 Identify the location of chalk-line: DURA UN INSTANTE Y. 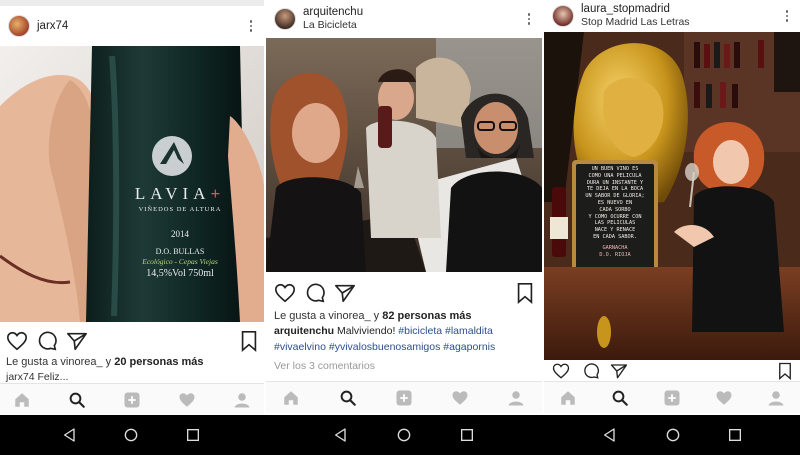
(615, 182).